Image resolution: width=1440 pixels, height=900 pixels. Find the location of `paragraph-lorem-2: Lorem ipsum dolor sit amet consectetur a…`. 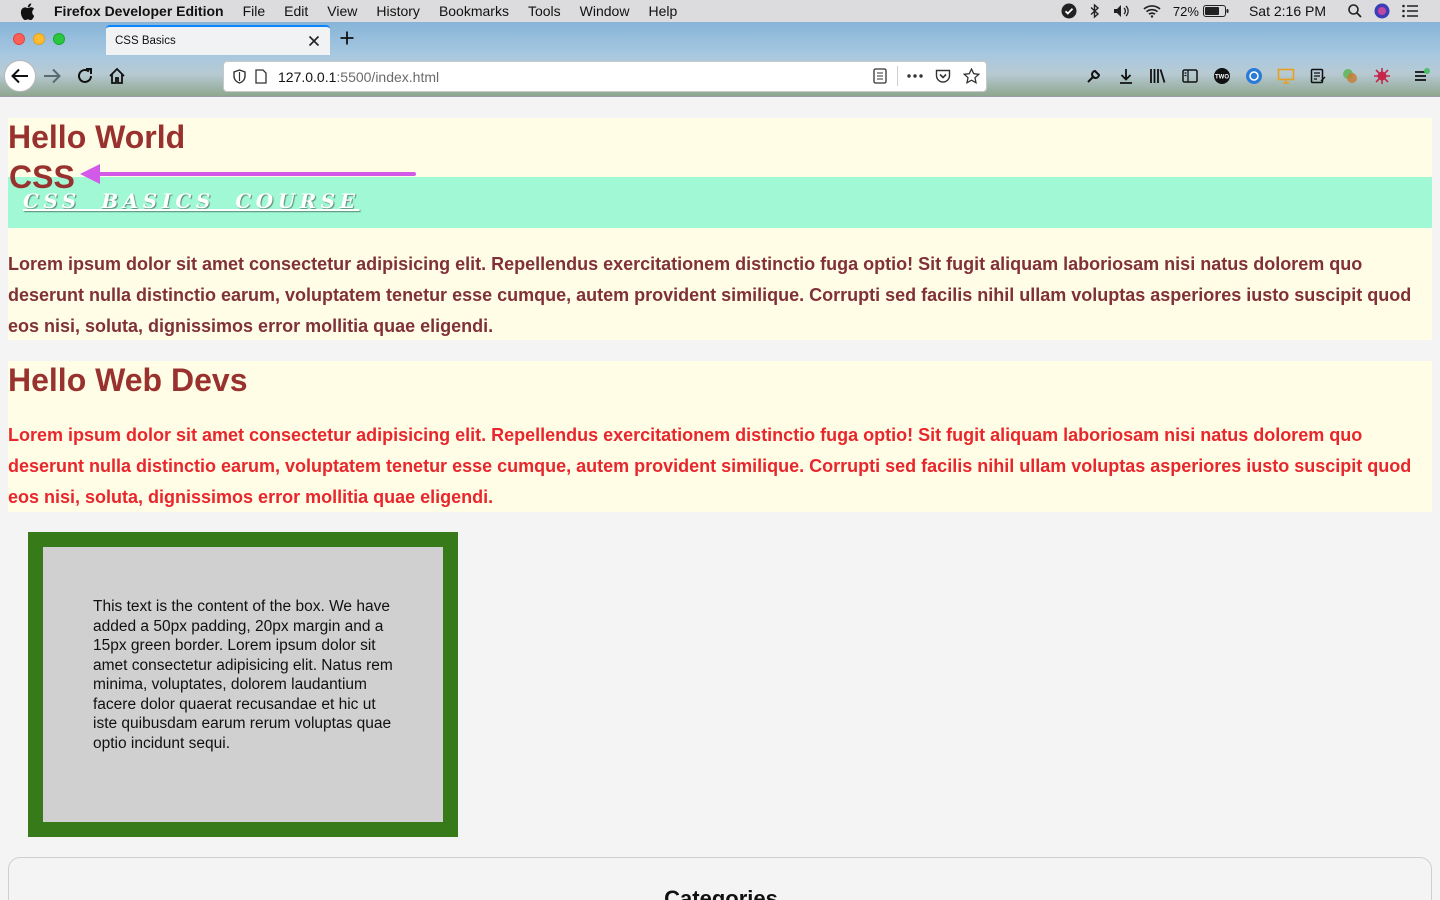

paragraph-lorem-2: Lorem ipsum dolor sit amet consectetur a… is located at coordinates (710, 466).